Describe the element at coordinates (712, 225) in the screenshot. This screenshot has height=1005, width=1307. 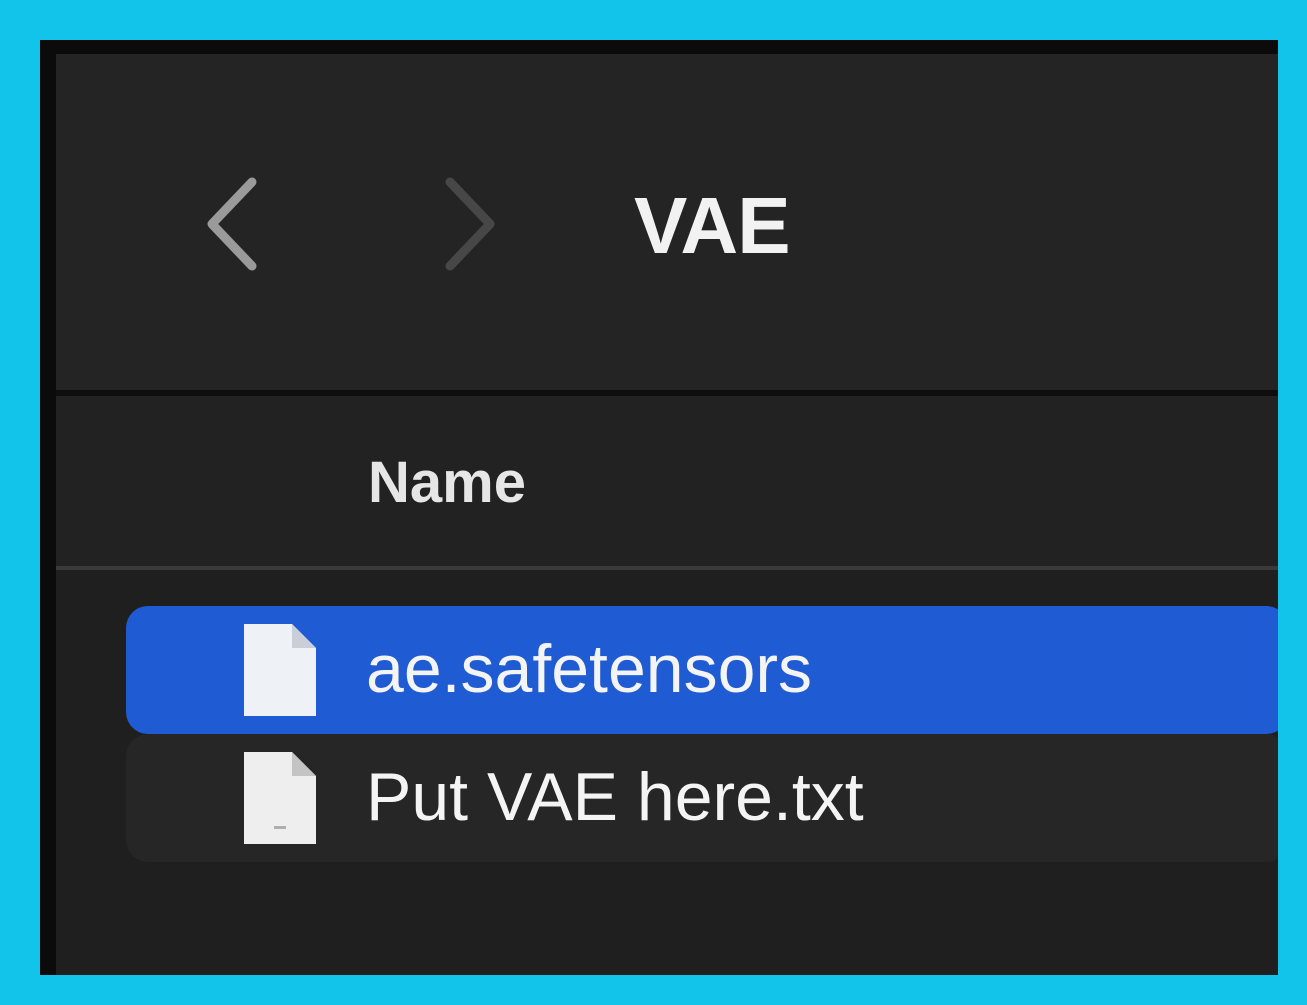
I see `window-title: VAE` at that location.